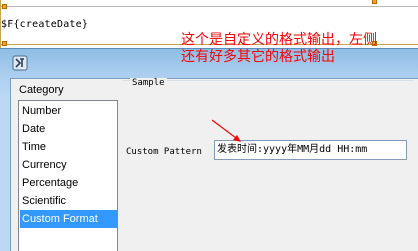  Describe the element at coordinates (20, 63) in the screenshot. I see `app-icon` at that location.